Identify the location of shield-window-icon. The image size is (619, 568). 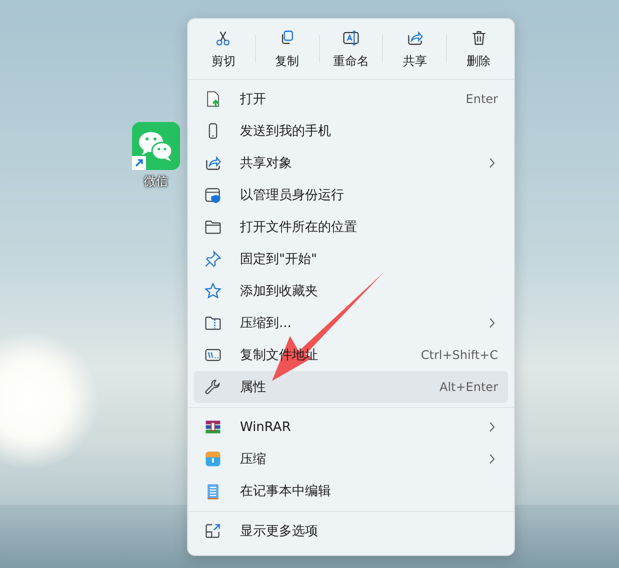
(213, 195).